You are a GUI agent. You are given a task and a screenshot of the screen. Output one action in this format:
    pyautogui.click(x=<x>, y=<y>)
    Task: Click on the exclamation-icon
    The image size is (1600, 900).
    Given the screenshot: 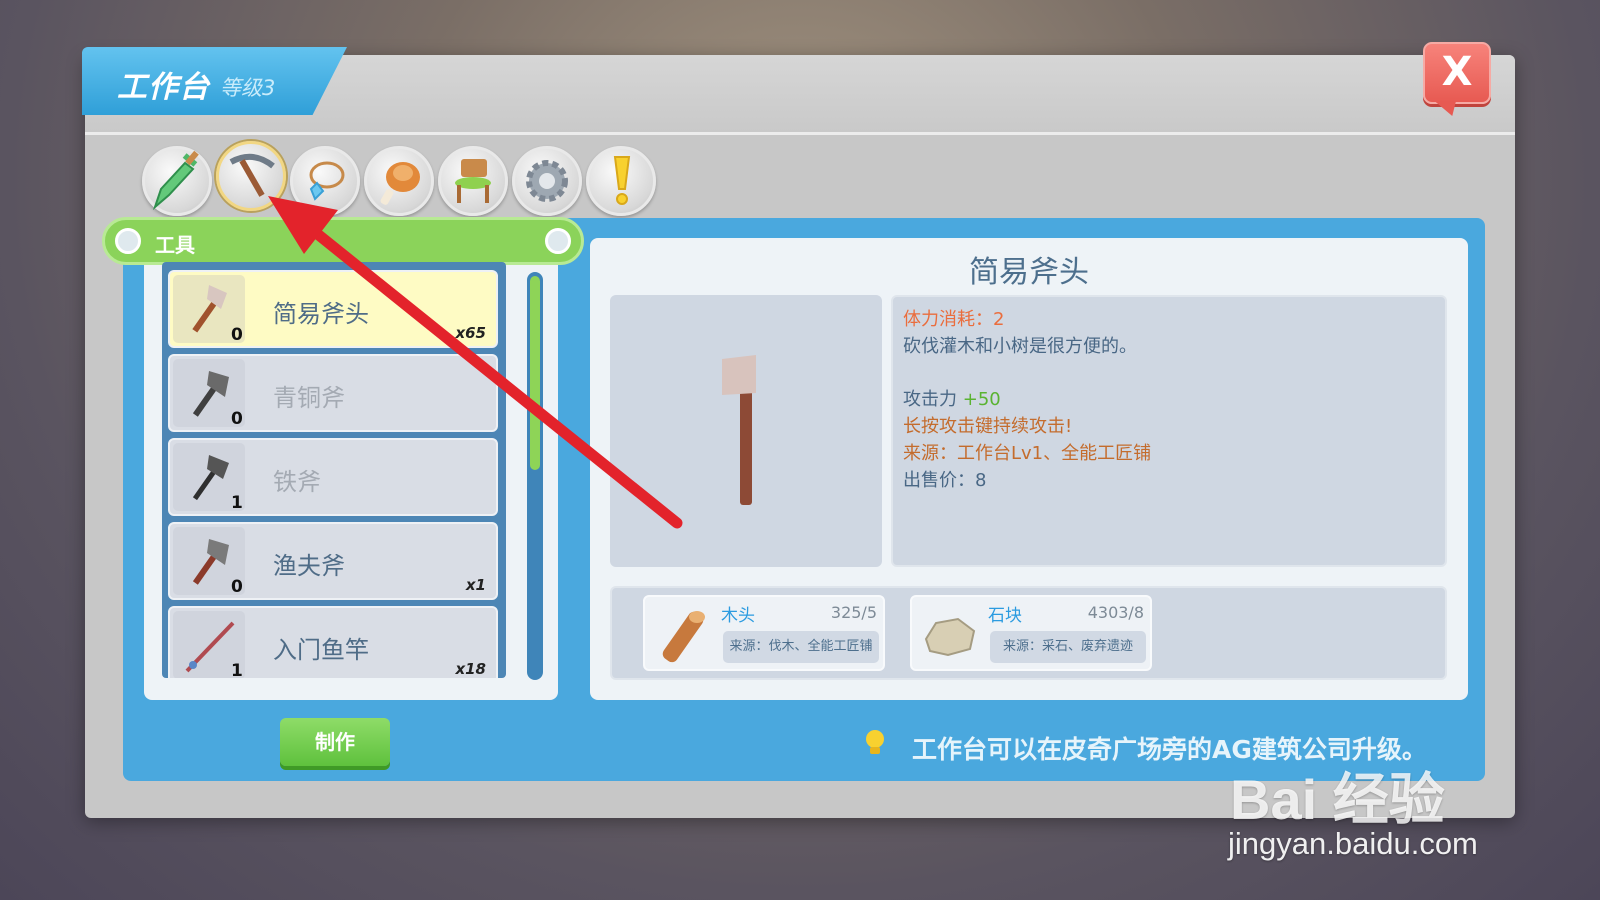 What is the action you would take?
    pyautogui.click(x=622, y=180)
    